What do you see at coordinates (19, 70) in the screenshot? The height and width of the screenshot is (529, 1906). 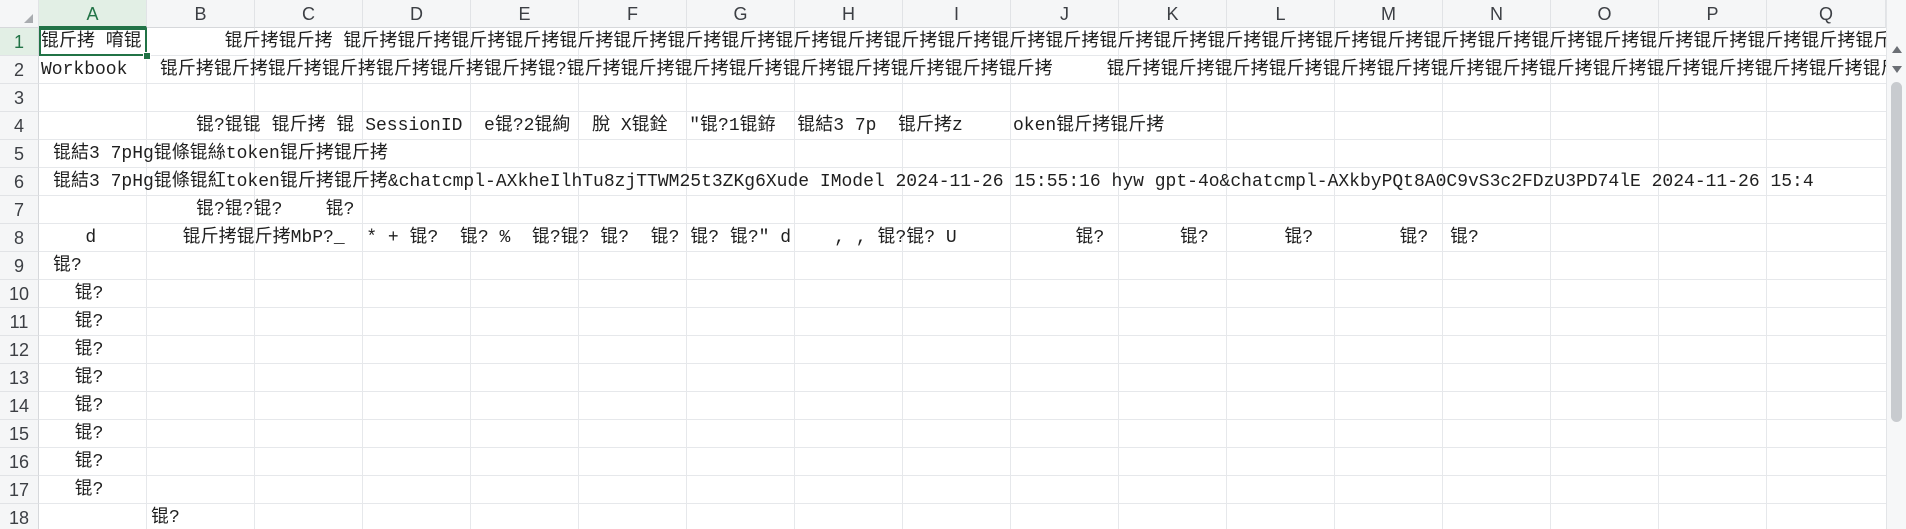 I see `row-header-2: 2` at bounding box center [19, 70].